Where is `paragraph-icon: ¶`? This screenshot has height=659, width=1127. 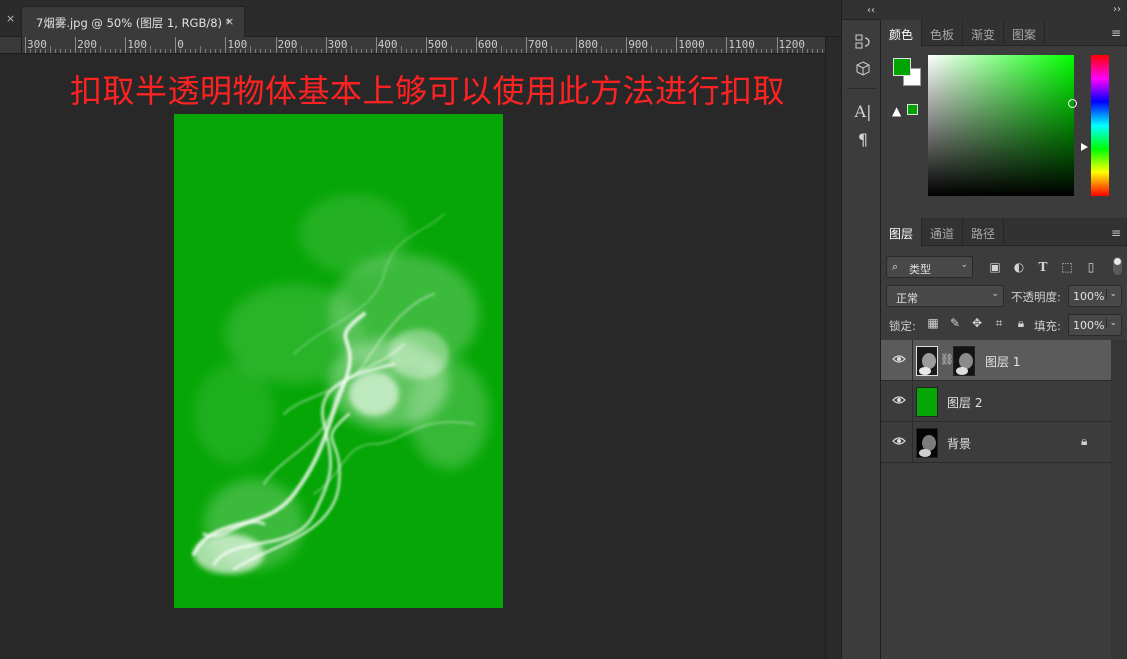
paragraph-icon: ¶ is located at coordinates (863, 139).